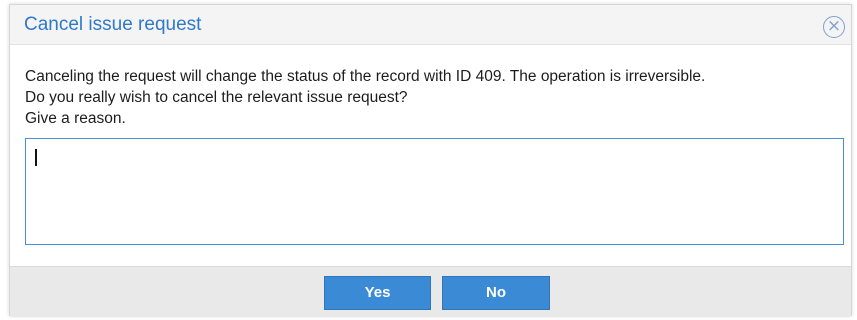 The height and width of the screenshot is (320, 857). What do you see at coordinates (430, 25) in the screenshot?
I see `dialog-header: Cancel issue request ×` at bounding box center [430, 25].